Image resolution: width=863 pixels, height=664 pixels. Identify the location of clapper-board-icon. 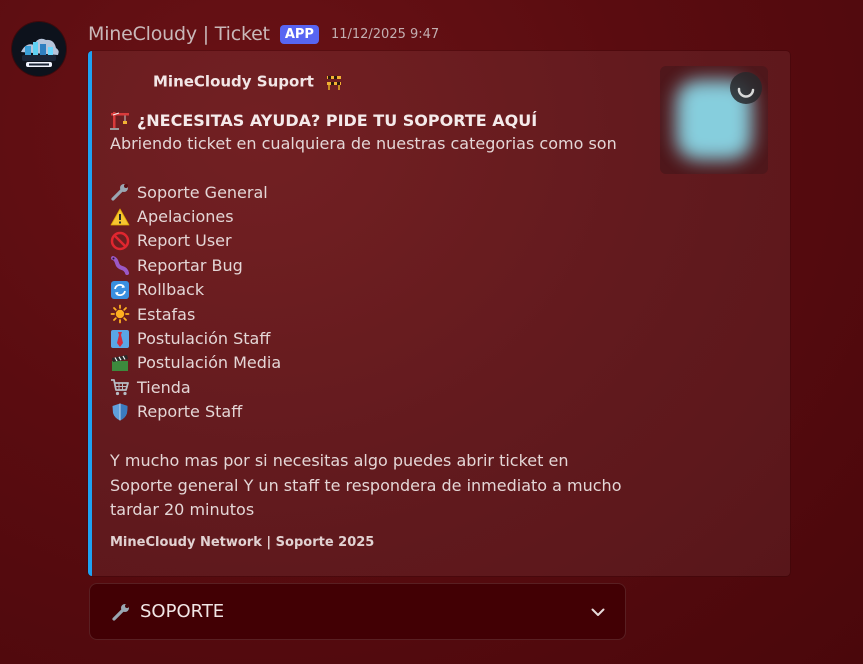
(120, 363).